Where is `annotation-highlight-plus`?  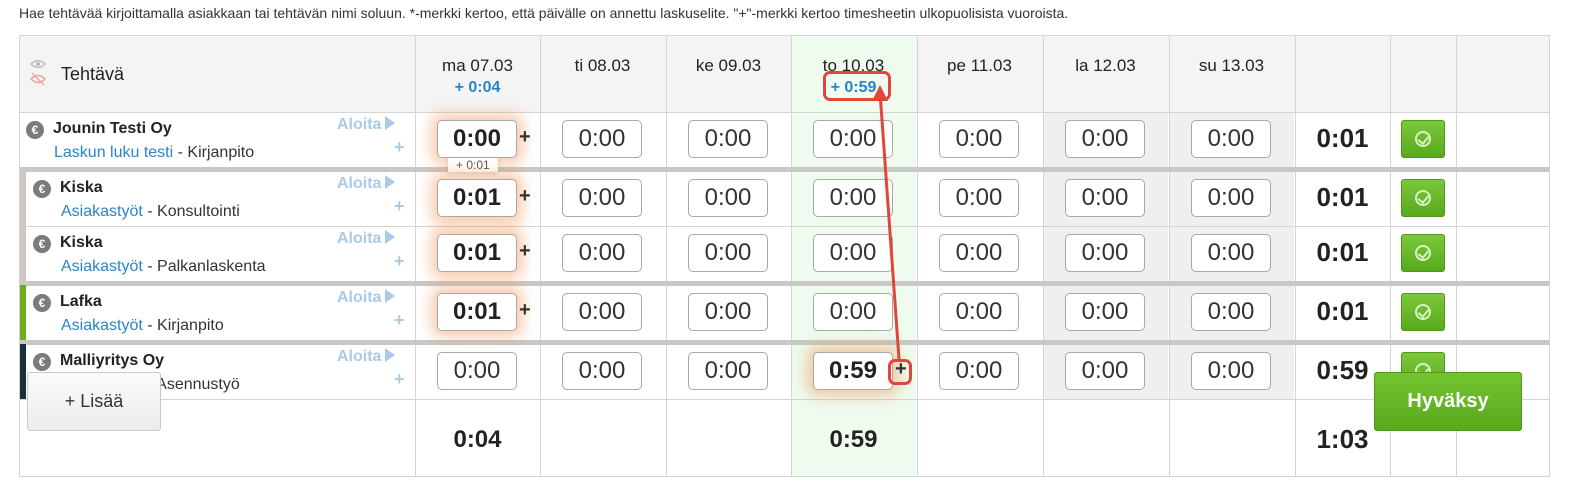
annotation-highlight-plus is located at coordinates (900, 372).